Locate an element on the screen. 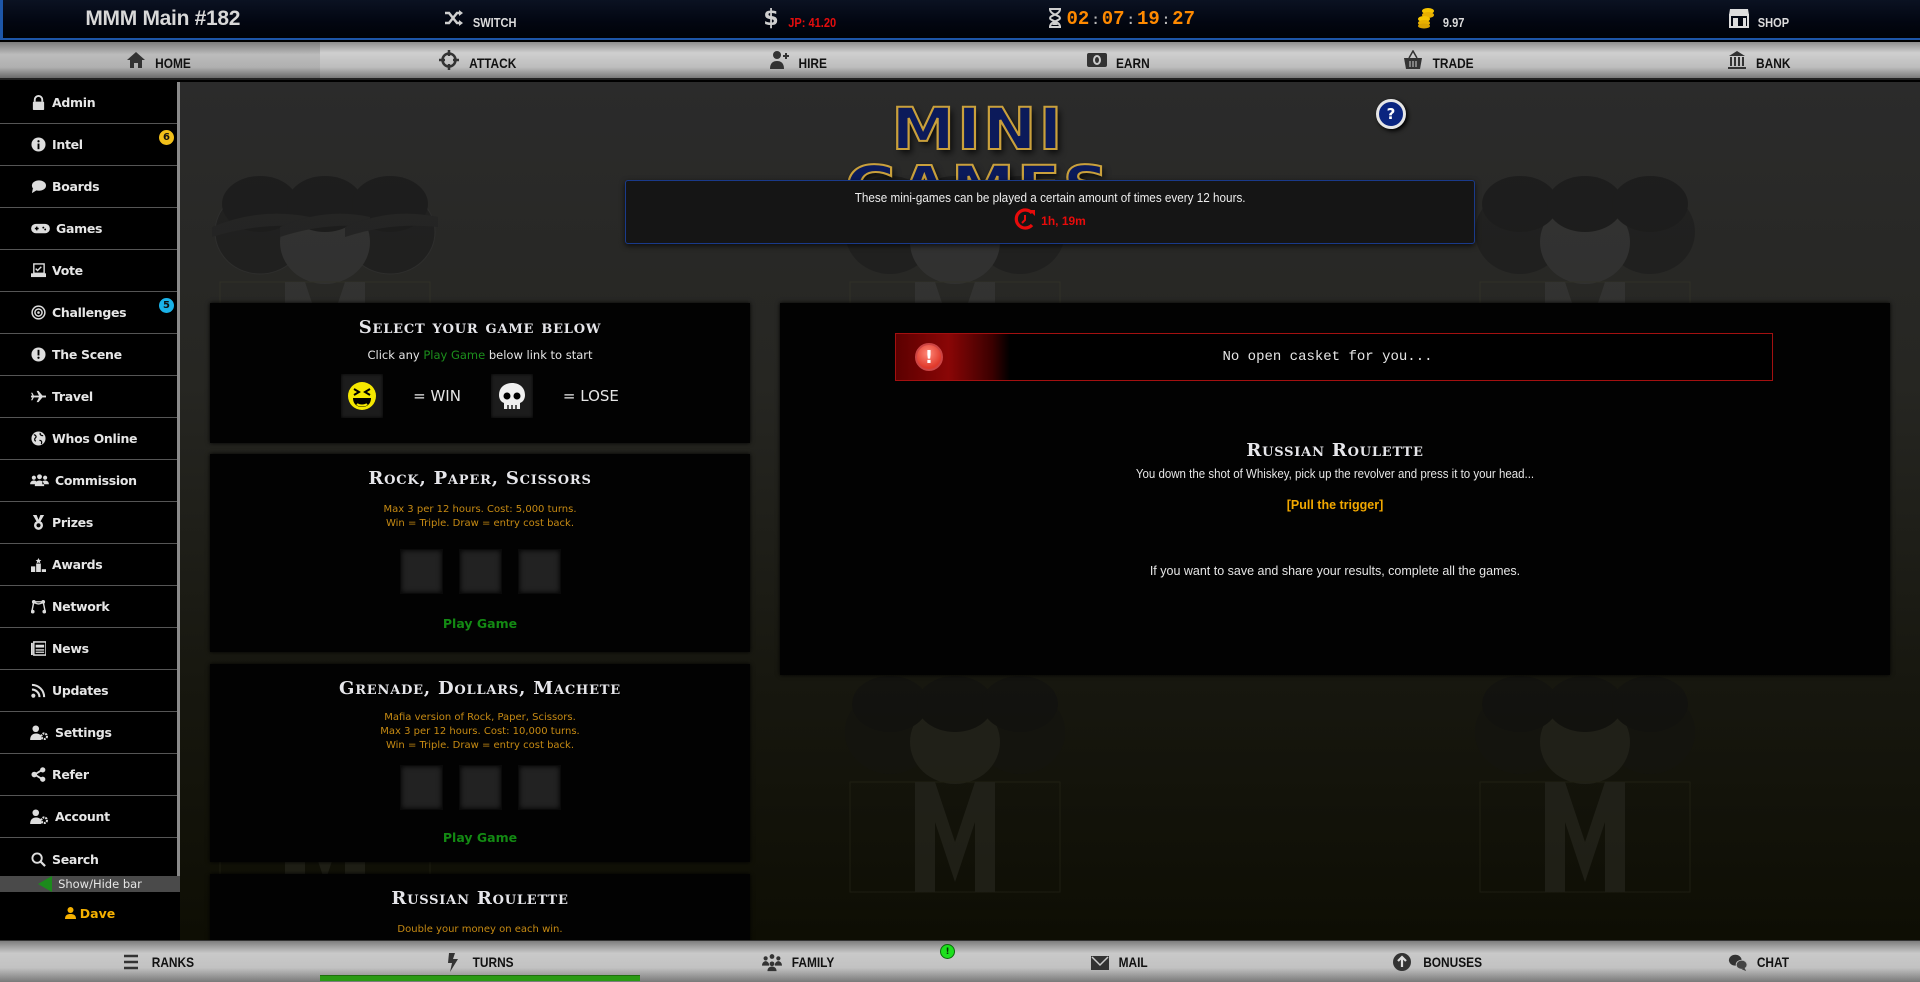 The width and height of the screenshot is (1920, 982). newspaper-icon is located at coordinates (38, 649).